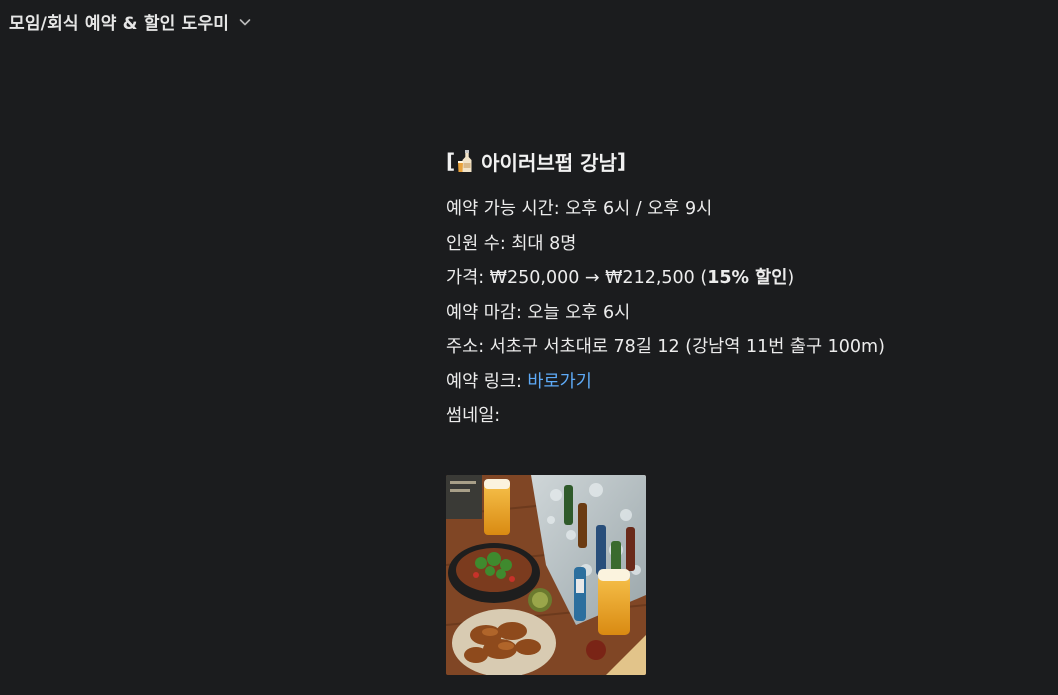  I want to click on price-close: ), so click(791, 278).